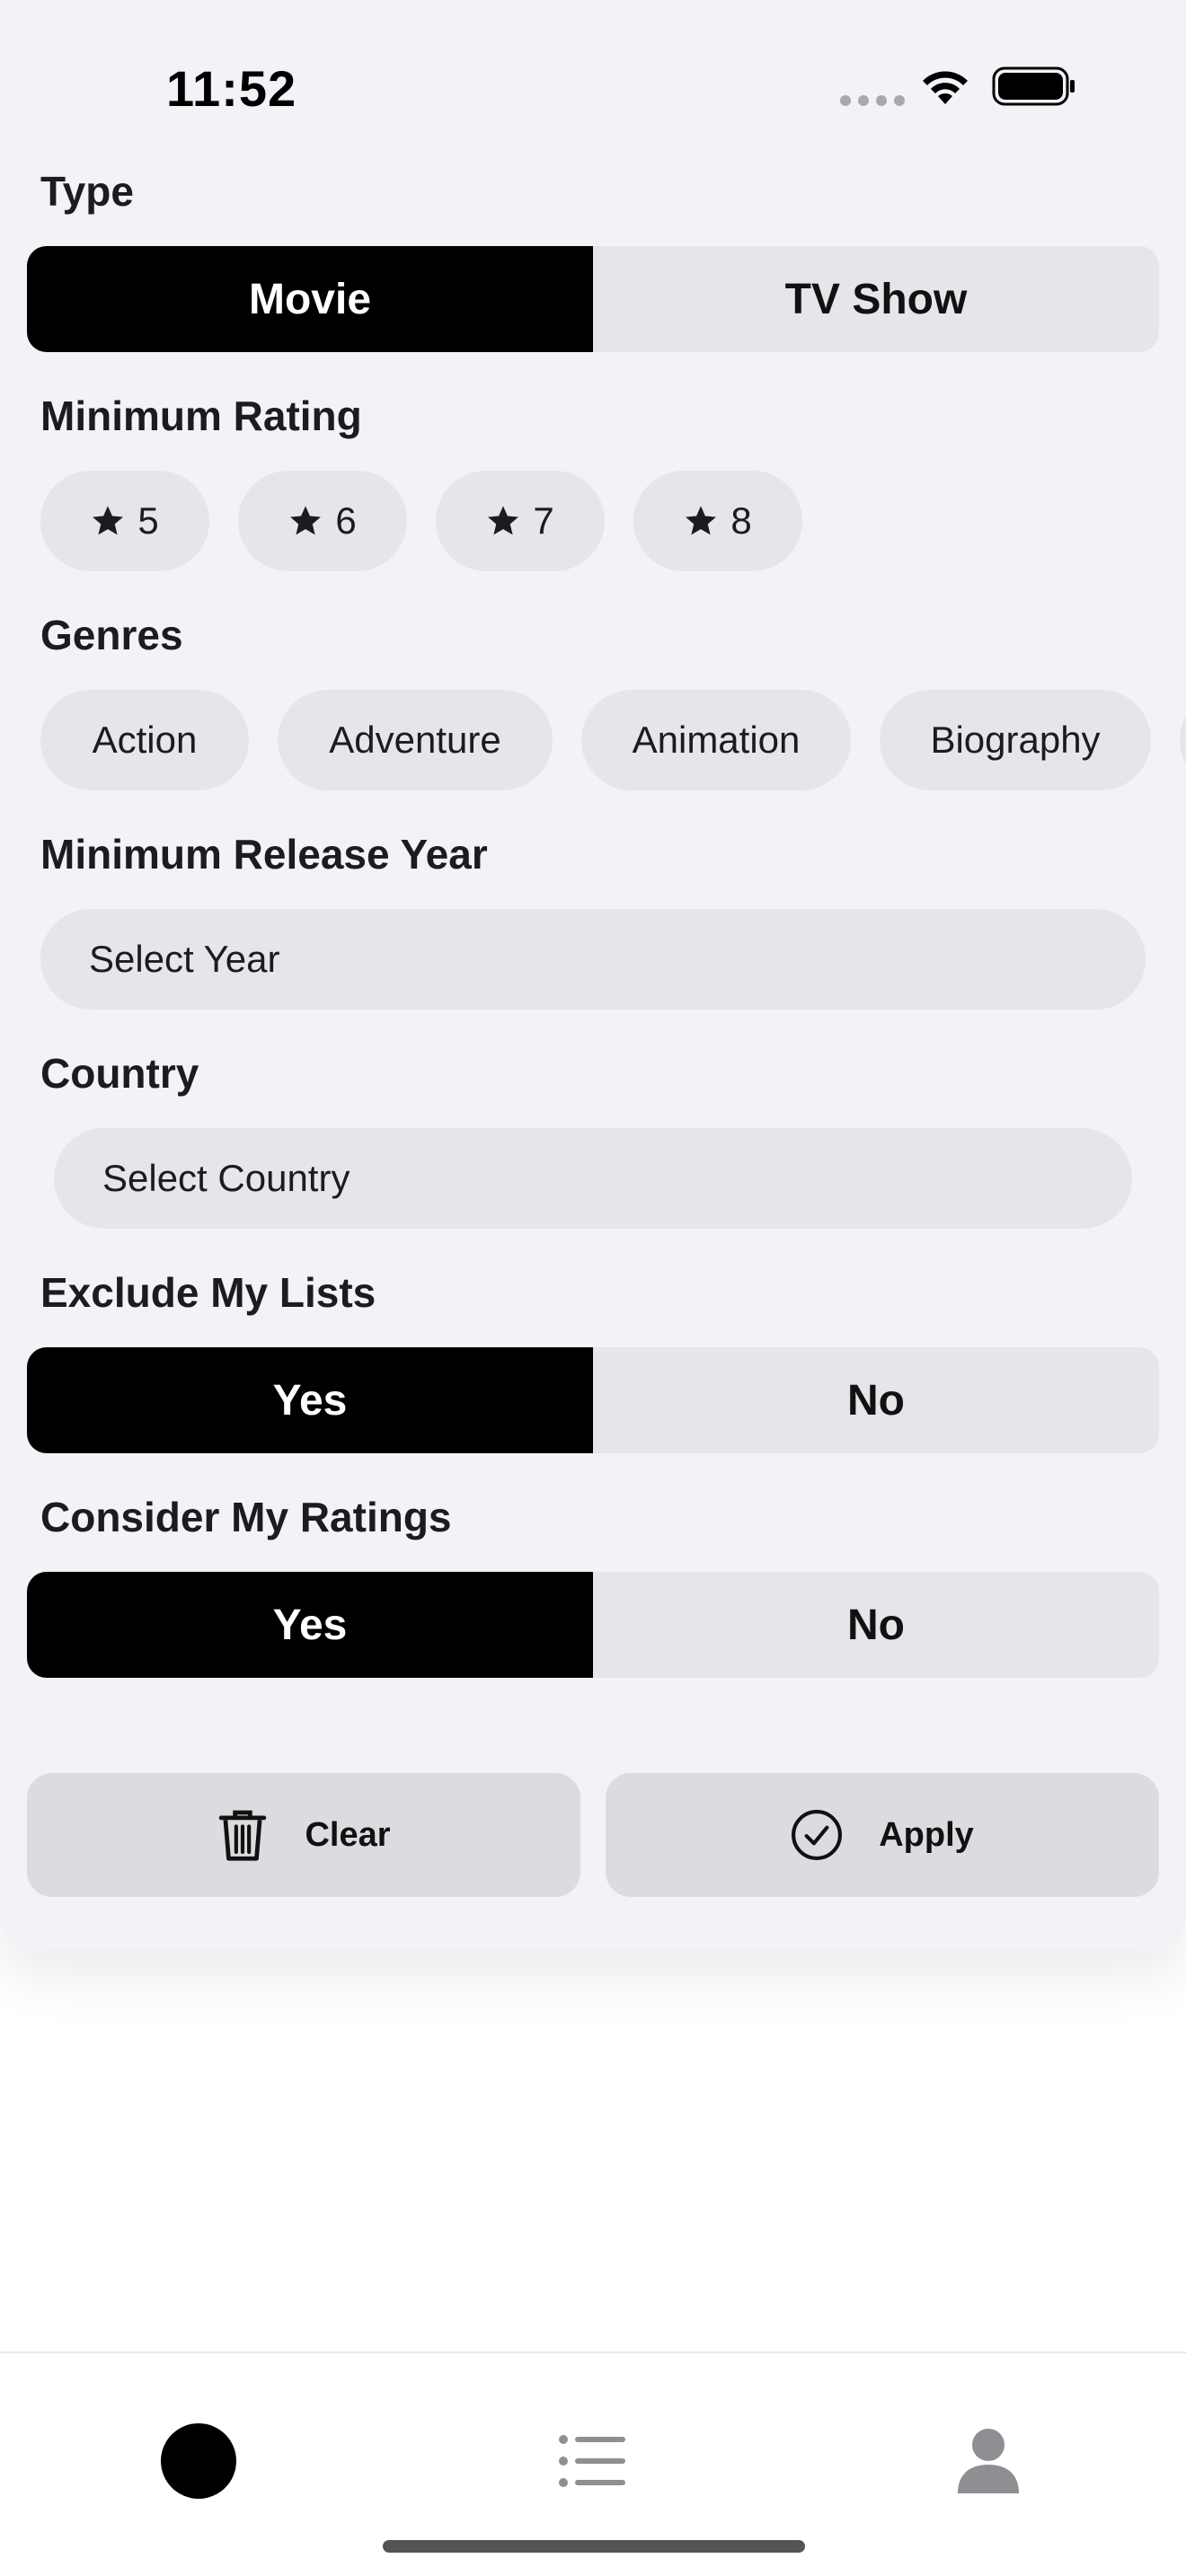 Image resolution: width=1186 pixels, height=2576 pixels. I want to click on genre-scroll: Action Adventure Animation Biography, so click(593, 740).